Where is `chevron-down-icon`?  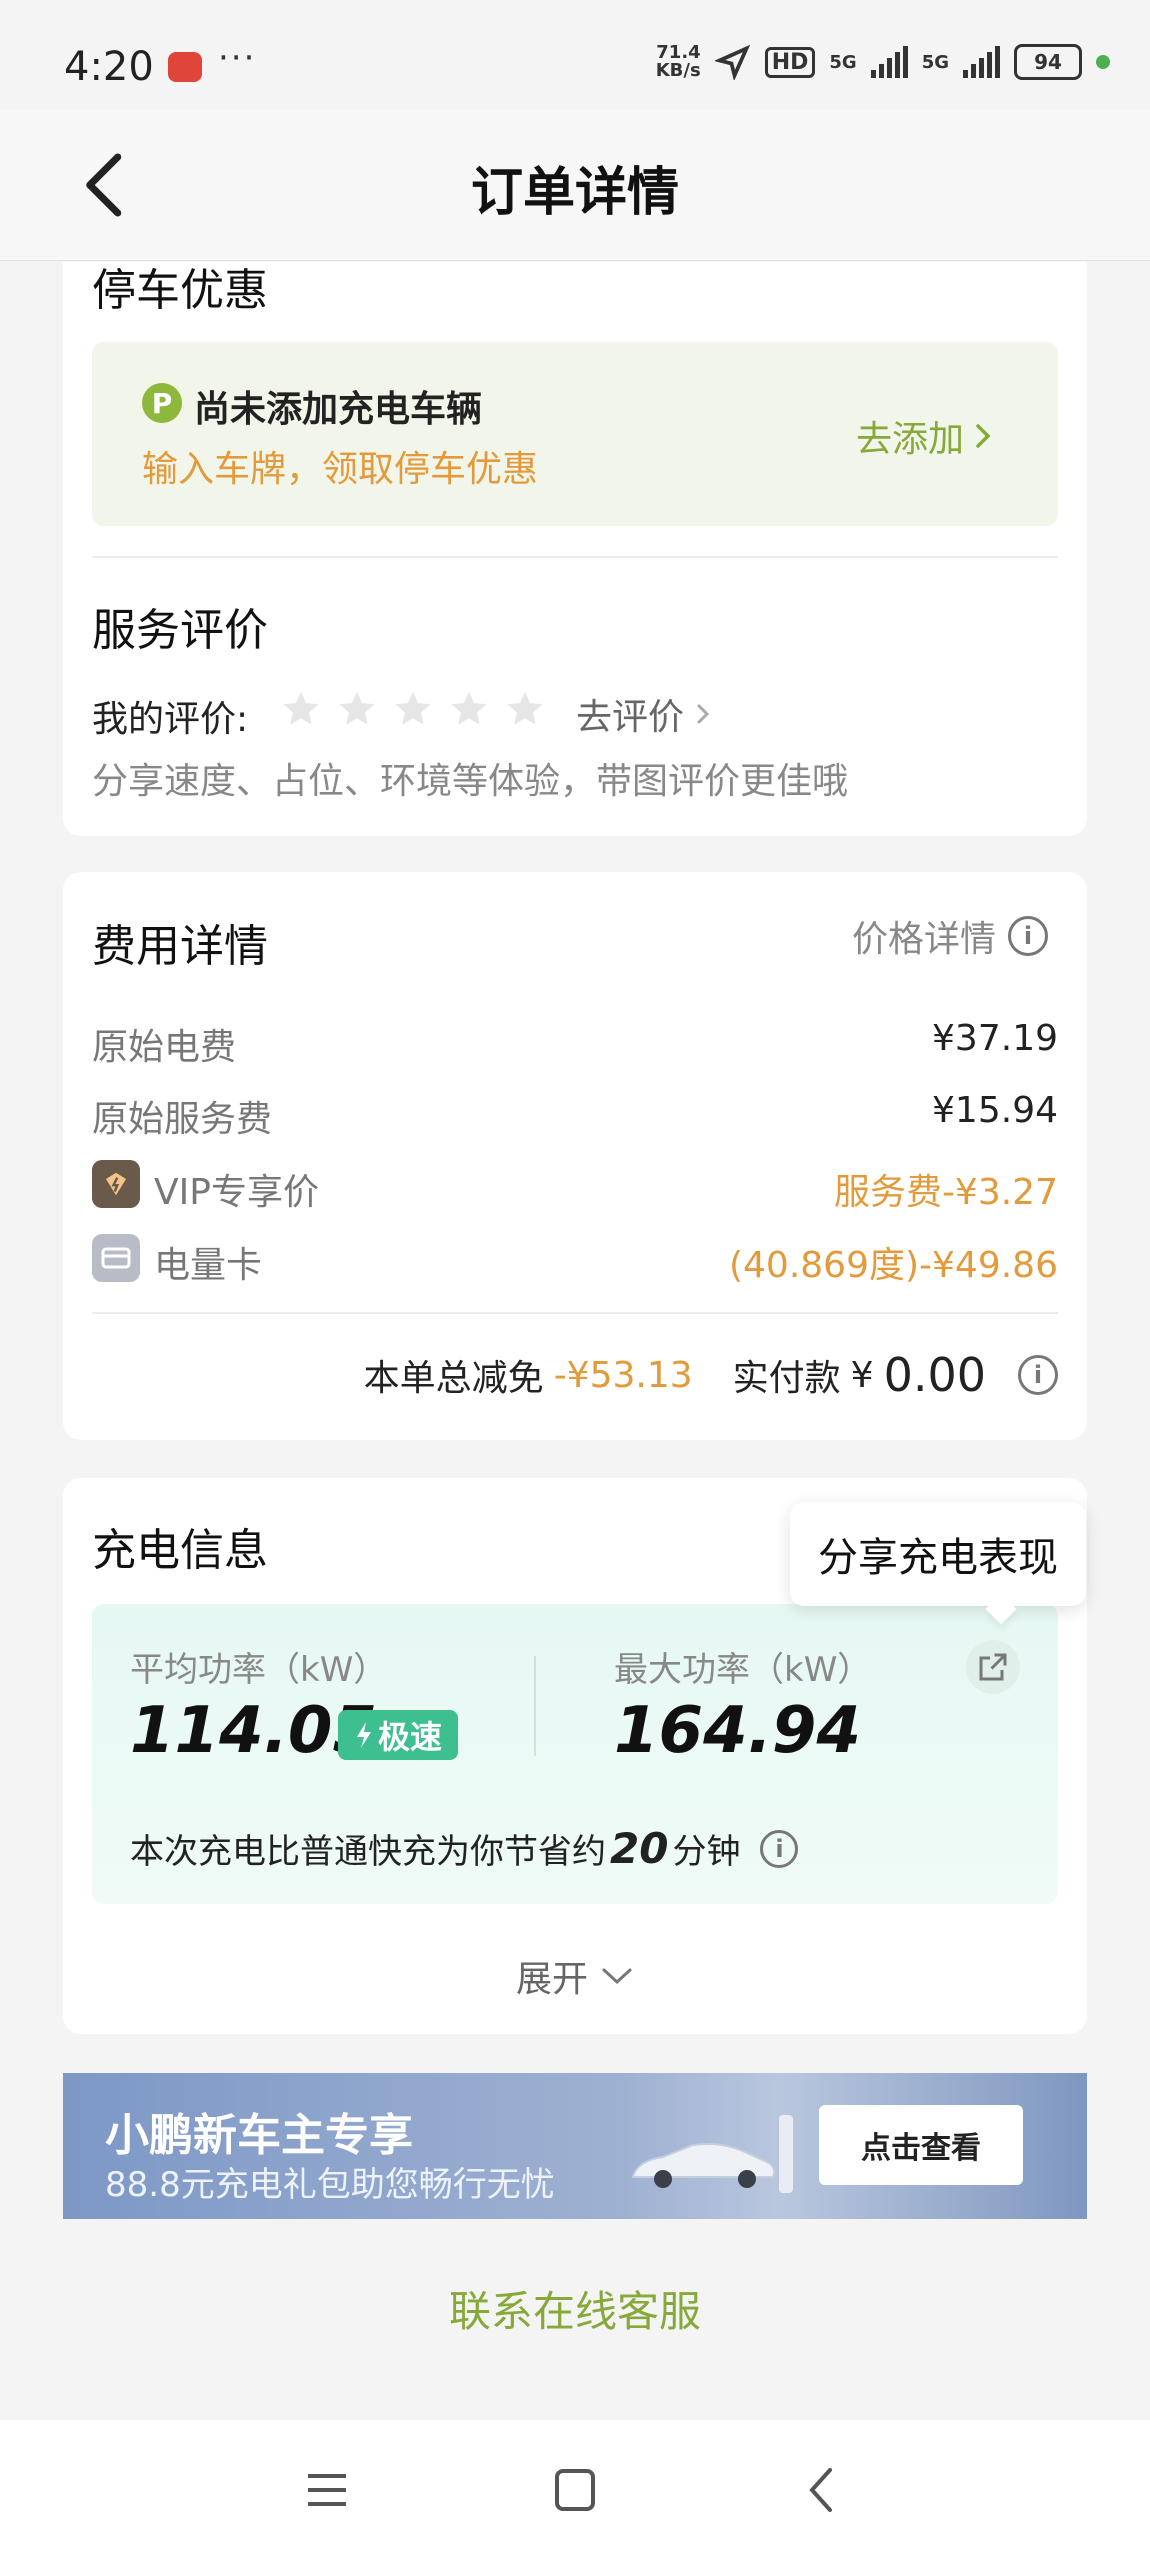 chevron-down-icon is located at coordinates (617, 1976).